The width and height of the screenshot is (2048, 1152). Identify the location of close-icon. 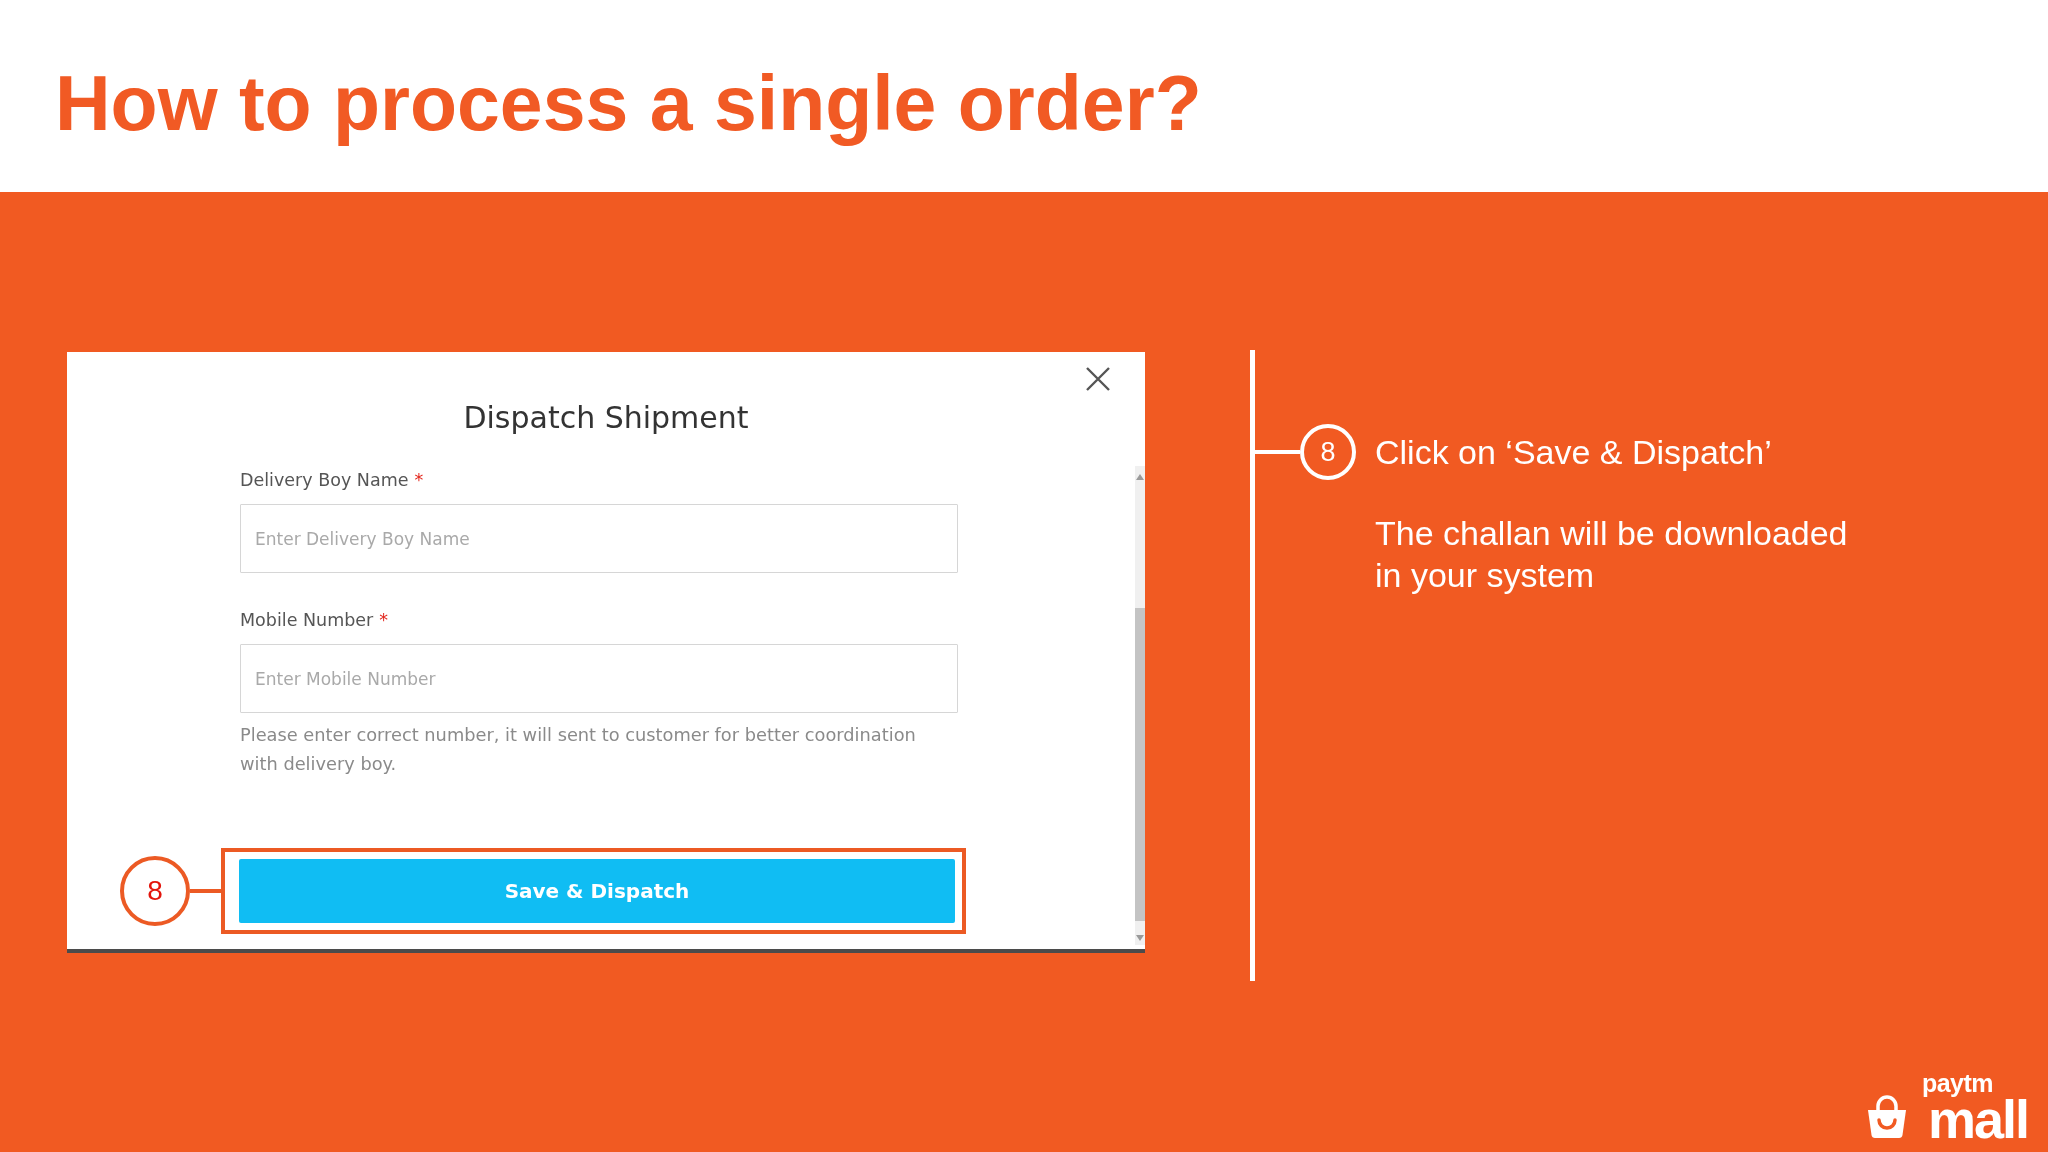
(1098, 379).